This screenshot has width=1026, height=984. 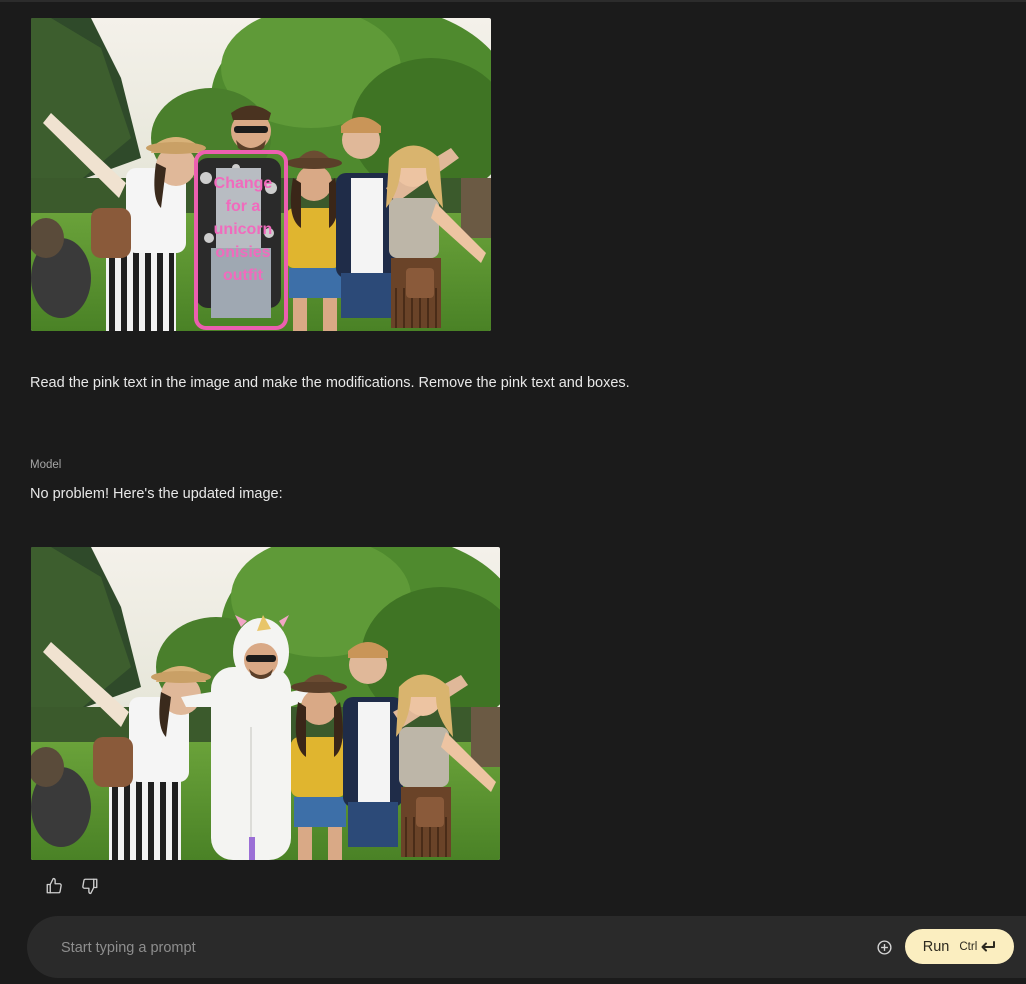 What do you see at coordinates (261, 174) in the screenshot?
I see `user-uploaded-image: Change for a unicorn onisies outfit` at bounding box center [261, 174].